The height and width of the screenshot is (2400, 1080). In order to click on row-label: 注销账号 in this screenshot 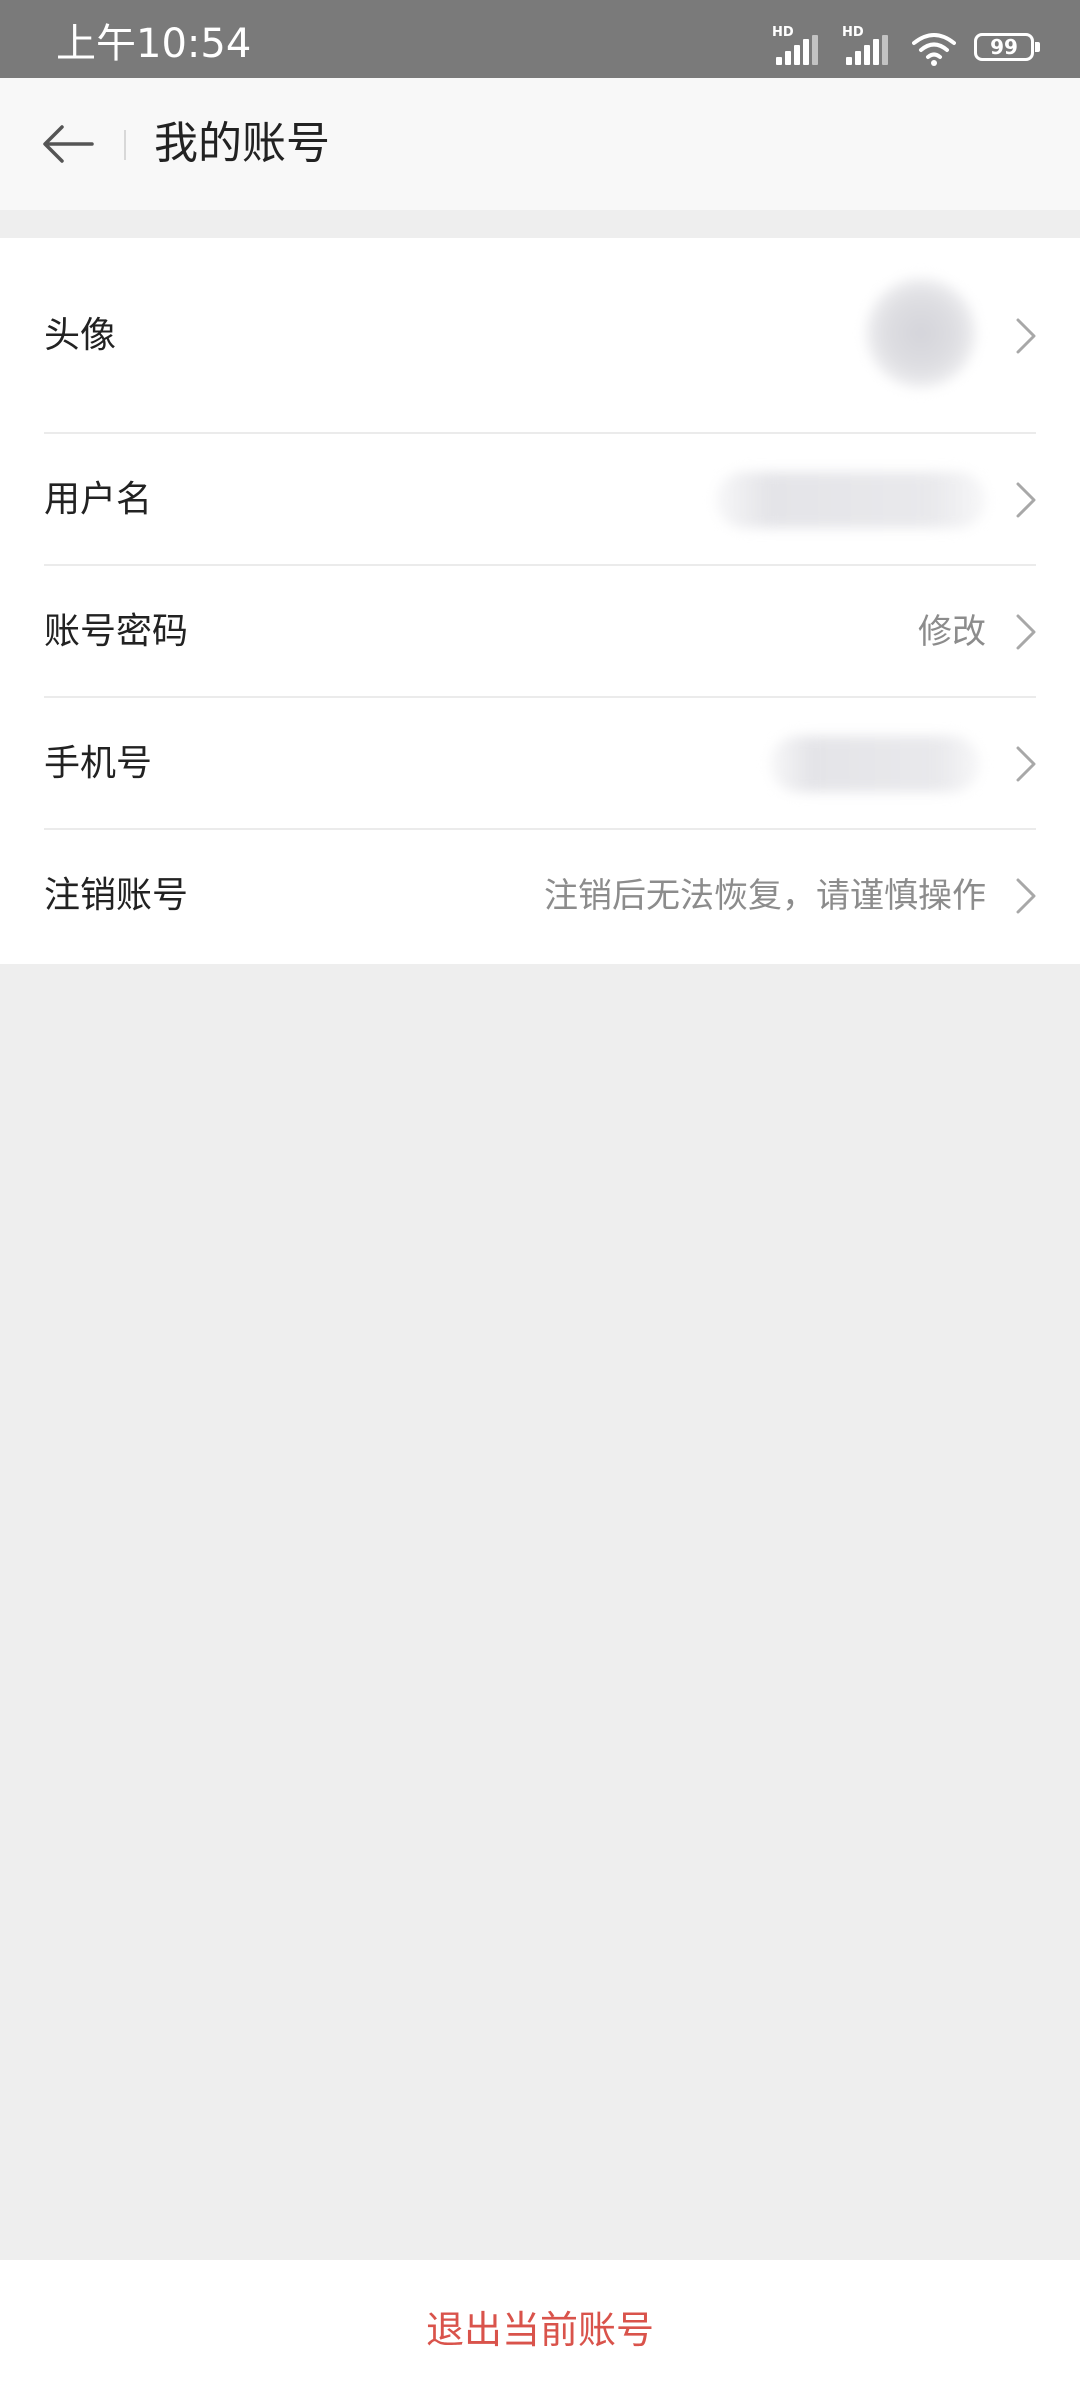, I will do `click(116, 895)`.